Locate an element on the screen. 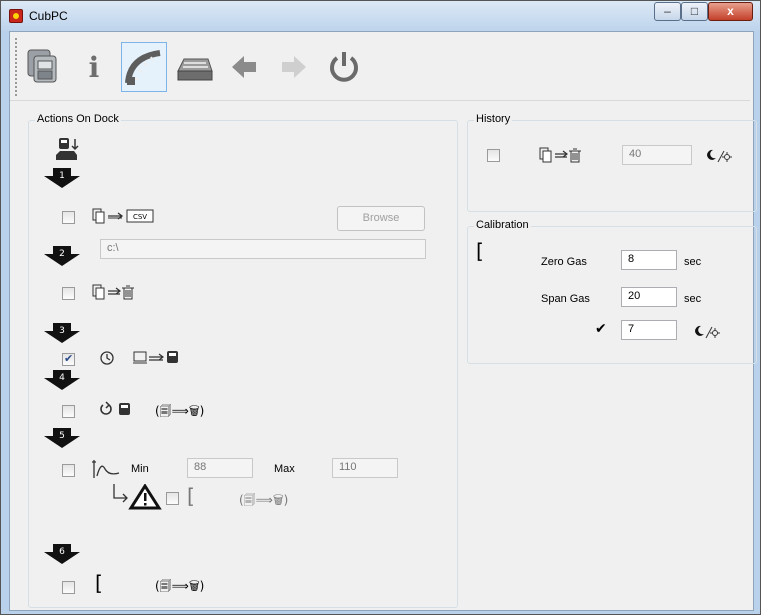 The height and width of the screenshot is (615, 761). step-5-badge: 5 is located at coordinates (62, 438).